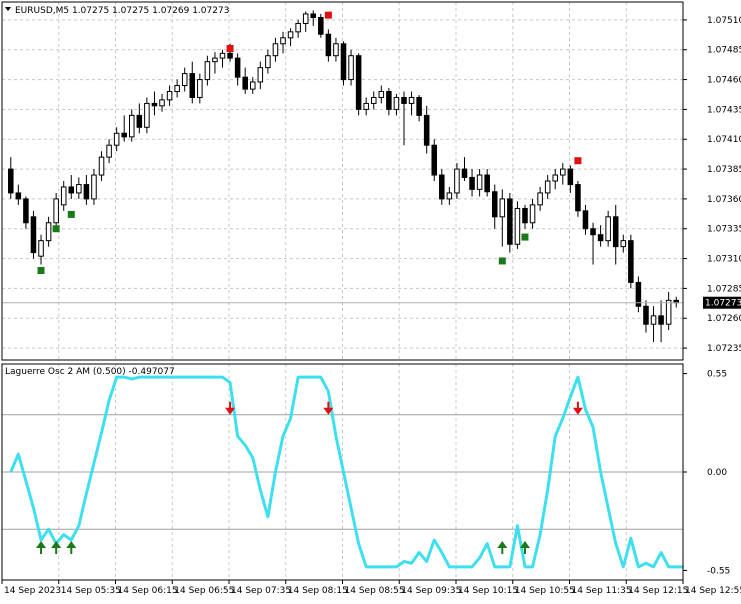 The height and width of the screenshot is (604, 741). I want to click on price-tick-label: 1.07360, so click(724, 200).